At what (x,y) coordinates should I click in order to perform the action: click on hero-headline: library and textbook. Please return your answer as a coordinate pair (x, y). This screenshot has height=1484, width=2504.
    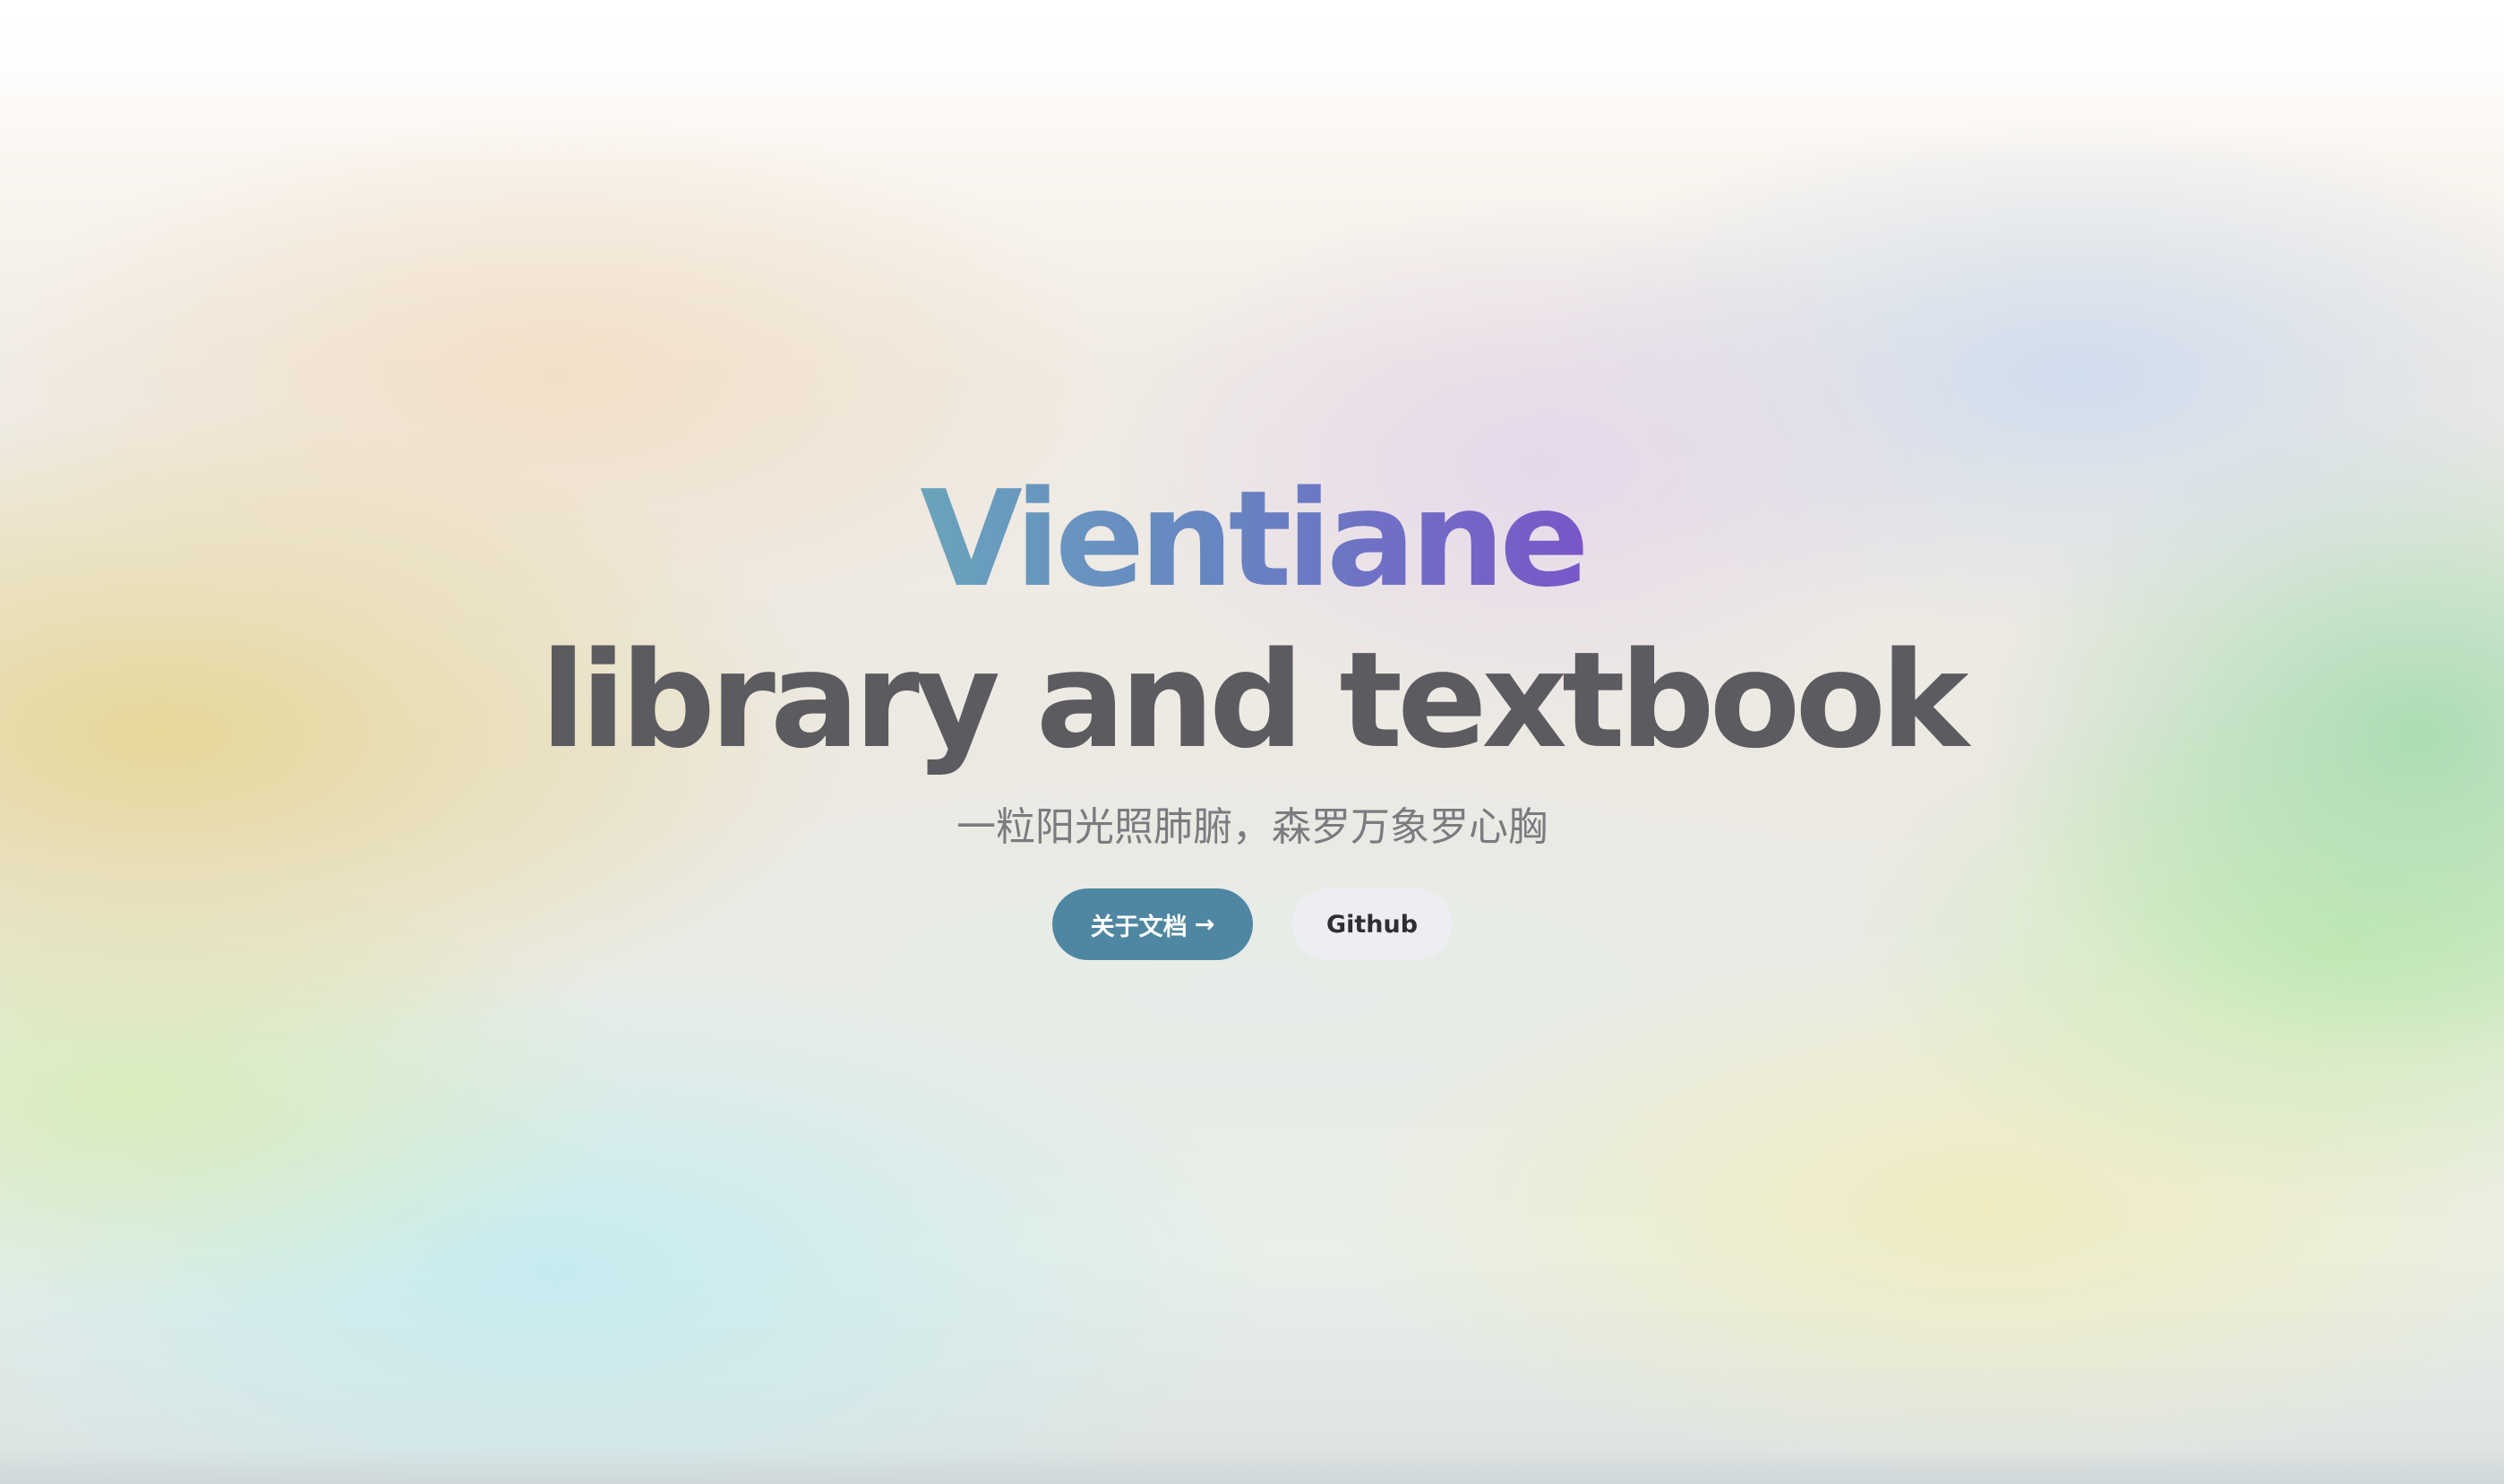
    Looking at the image, I should click on (1254, 700).